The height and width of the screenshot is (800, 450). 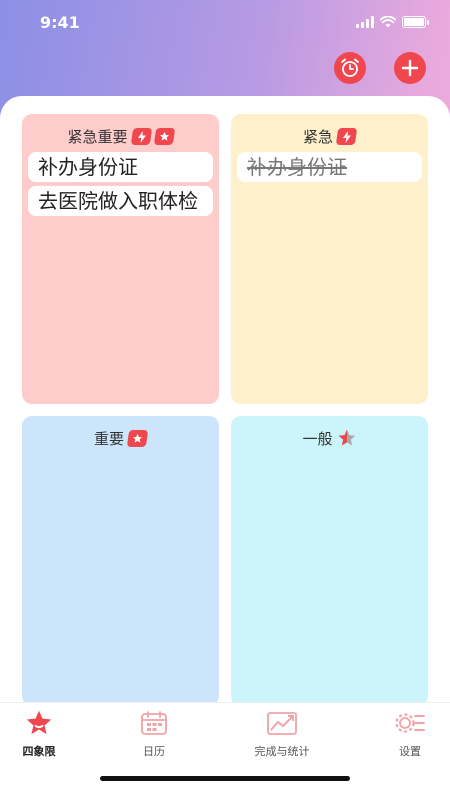 I want to click on star-icon, so click(x=39, y=722).